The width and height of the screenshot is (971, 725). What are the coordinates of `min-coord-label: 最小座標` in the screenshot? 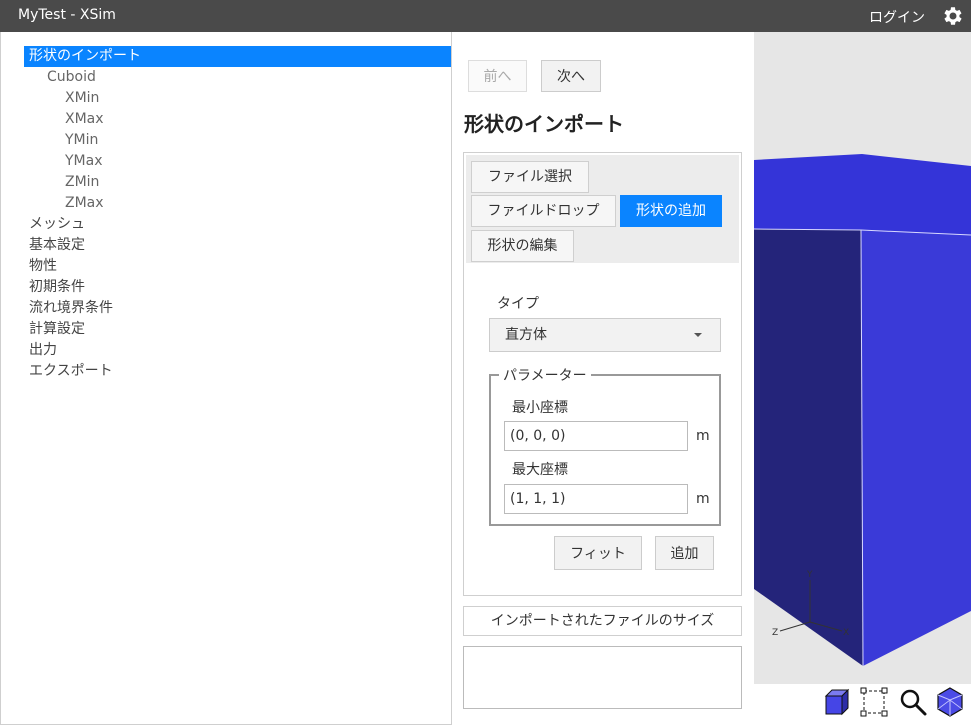 It's located at (540, 408).